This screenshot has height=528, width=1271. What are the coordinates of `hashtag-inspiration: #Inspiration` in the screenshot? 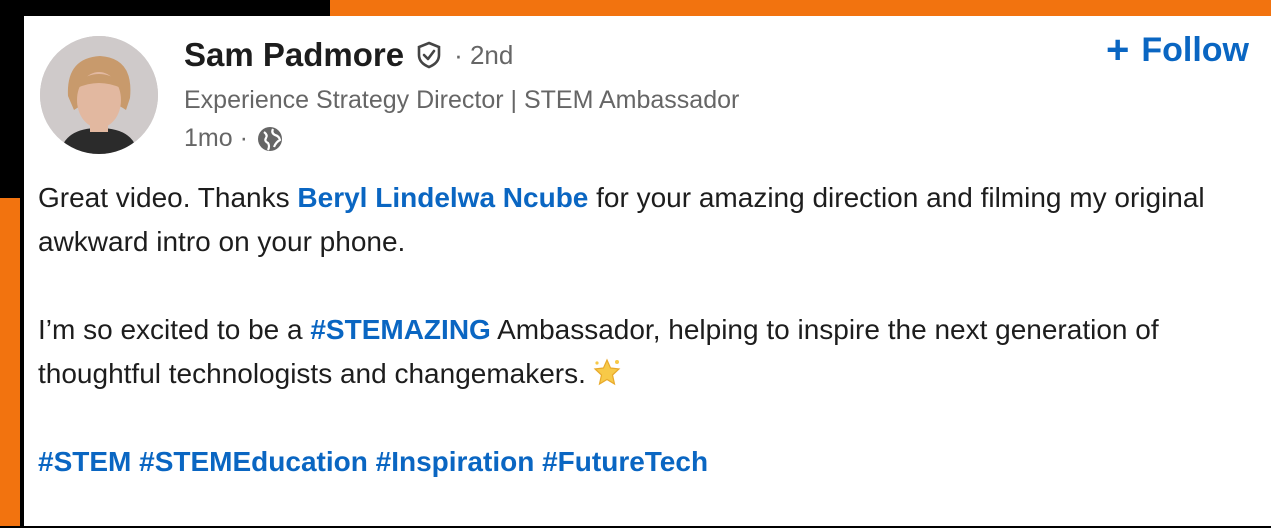 It's located at (455, 461).